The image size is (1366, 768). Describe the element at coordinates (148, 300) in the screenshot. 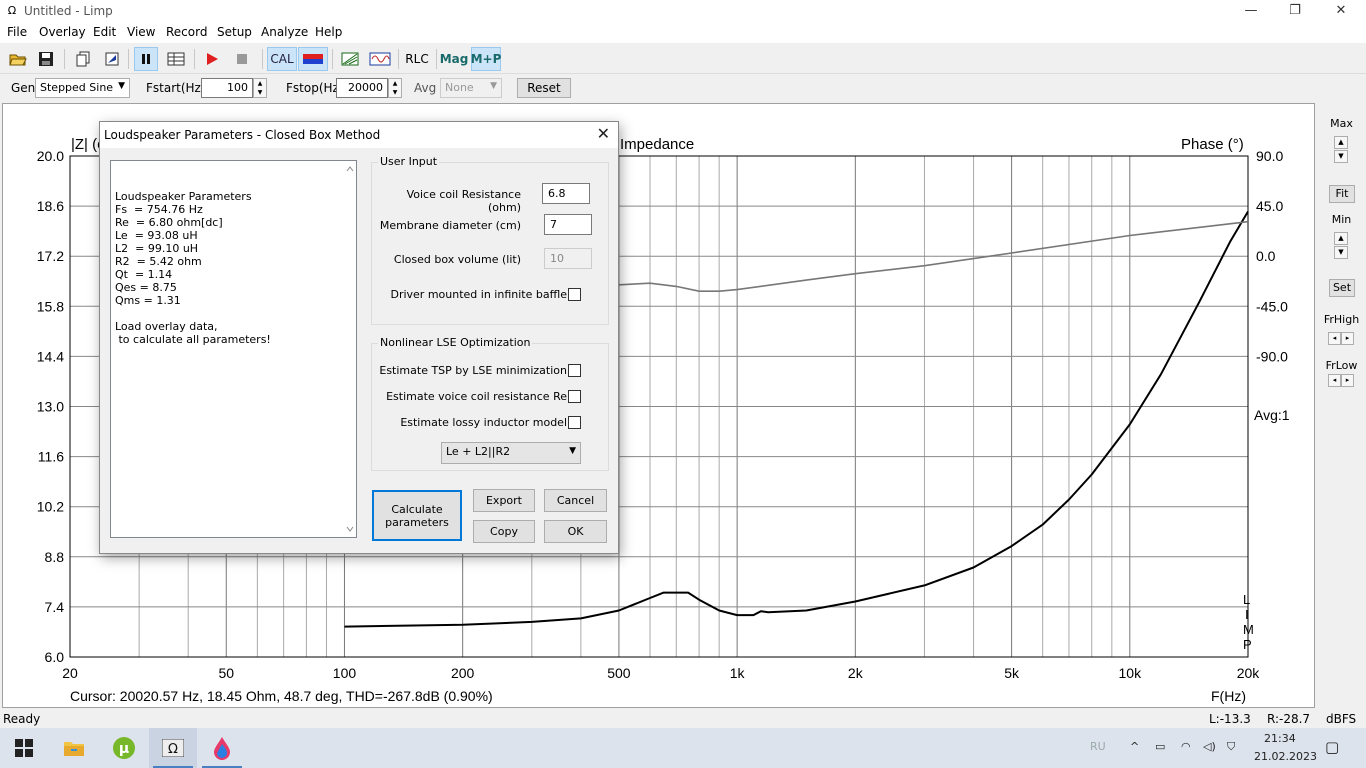

I see `results-line: Qms = 1.31` at that location.